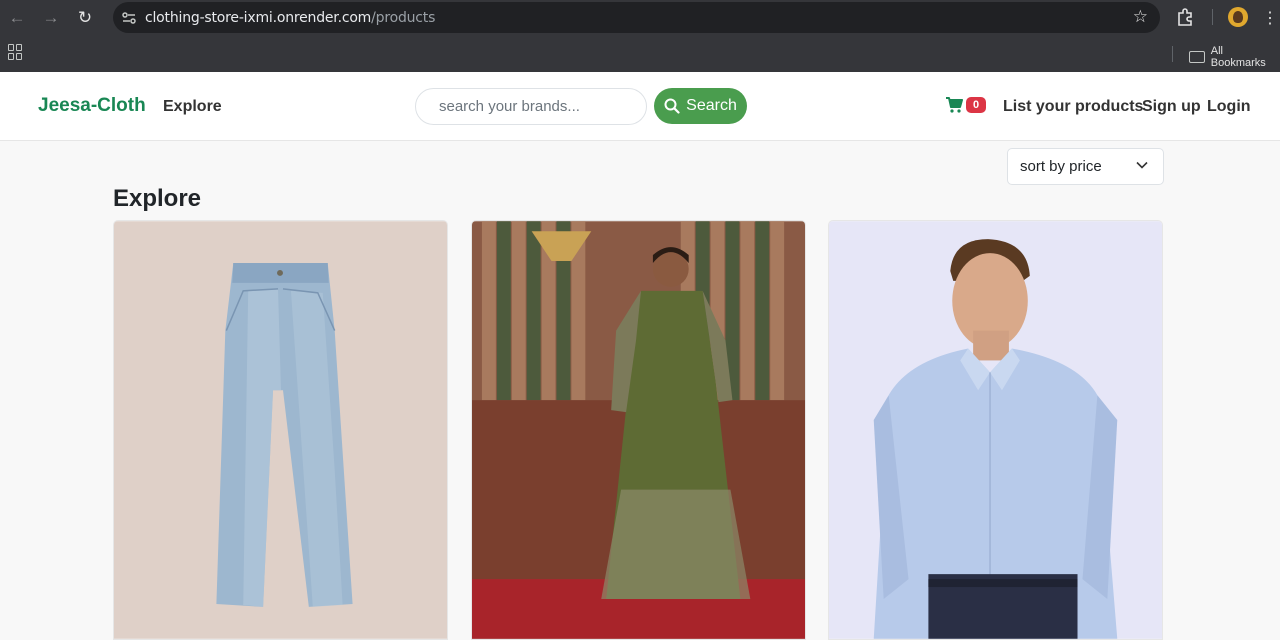 The width and height of the screenshot is (1280, 640). I want to click on nav-explore-link: Explore, so click(192, 107).